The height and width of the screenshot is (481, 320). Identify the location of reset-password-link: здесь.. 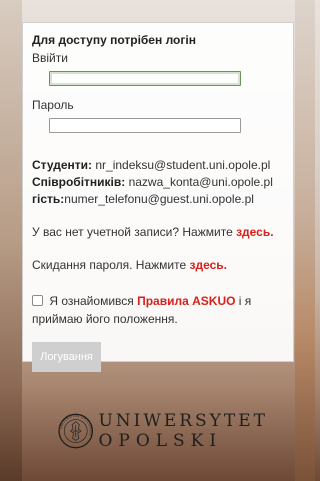
(208, 265).